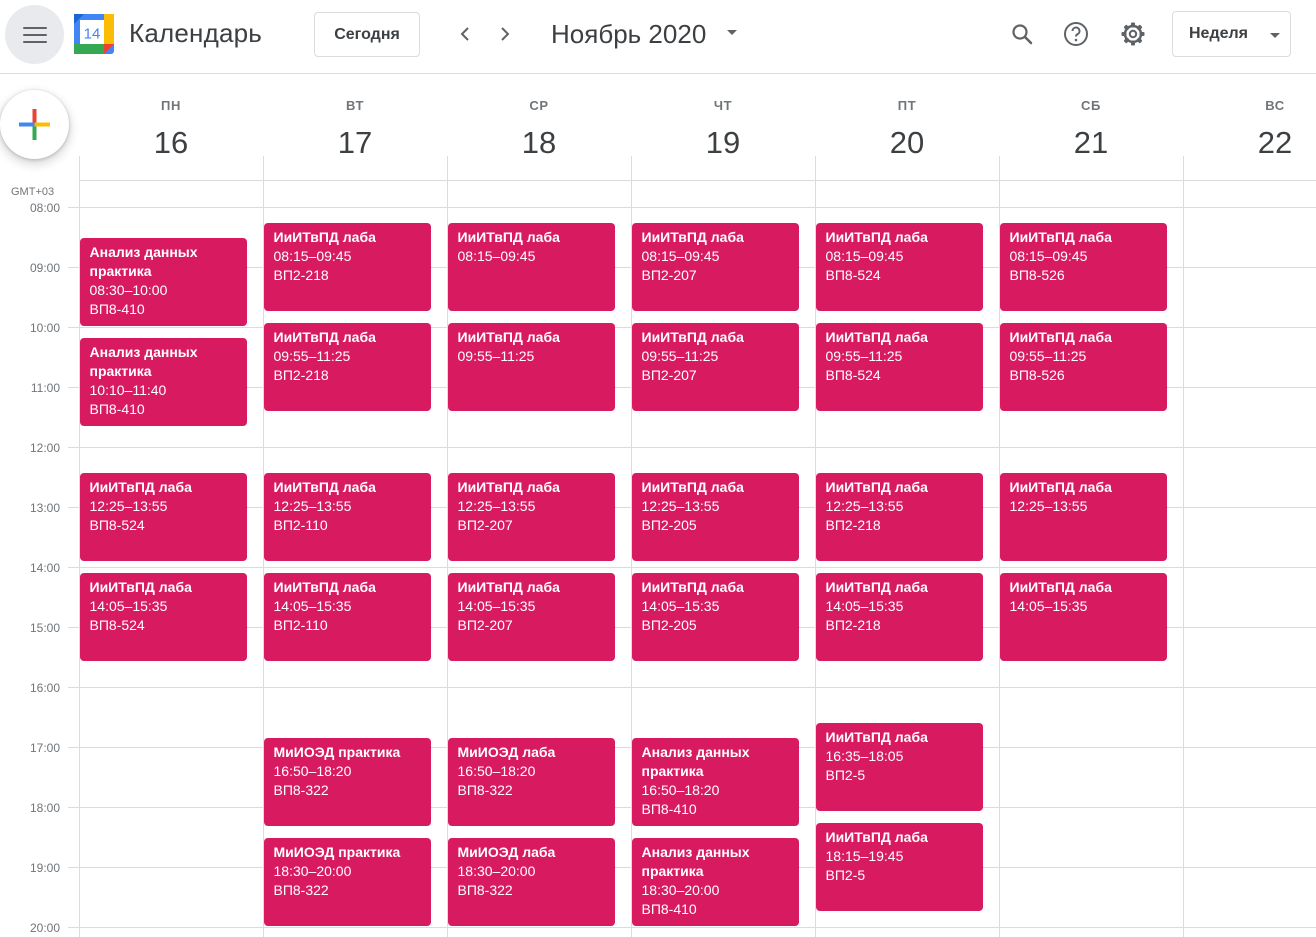 The height and width of the screenshot is (937, 1316). Describe the element at coordinates (845, 874) in the screenshot. I see `event-room: ВП2-5` at that location.